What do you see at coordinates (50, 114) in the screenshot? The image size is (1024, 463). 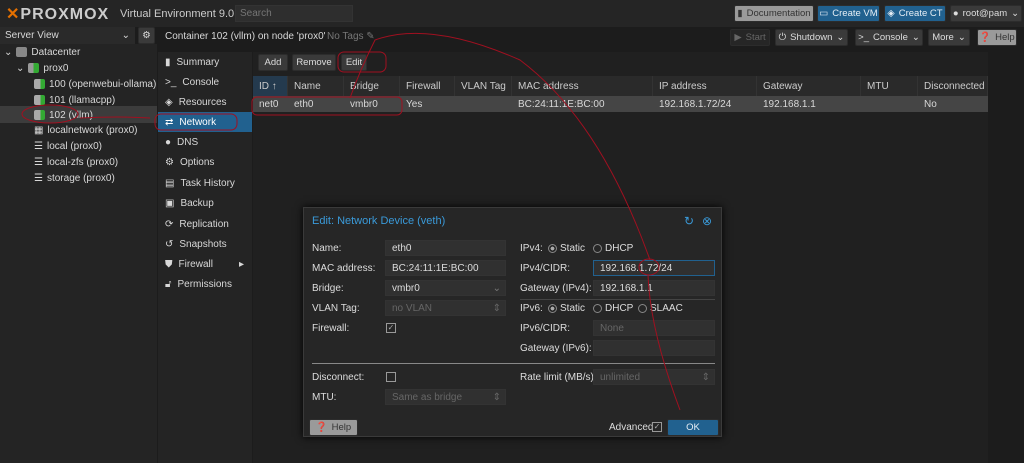 I see `annotation-circle-ct` at bounding box center [50, 114].